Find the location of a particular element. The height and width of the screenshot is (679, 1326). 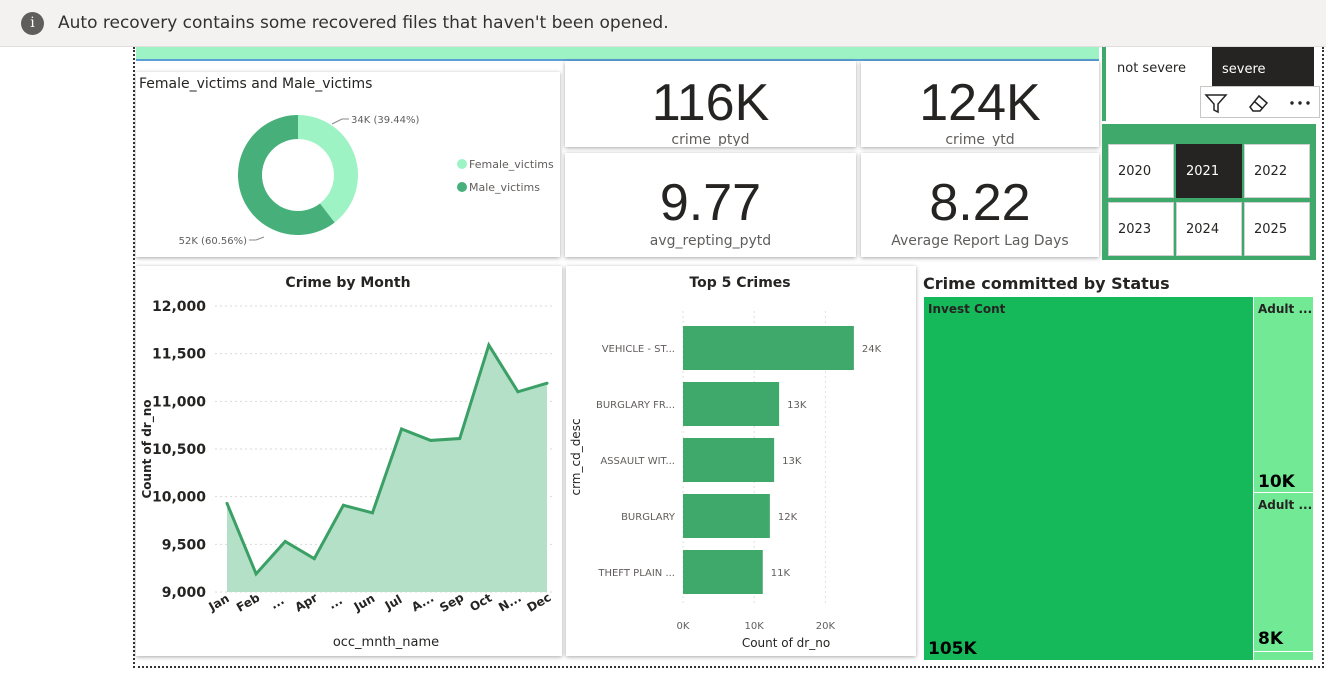

filter-icon is located at coordinates (1216, 103).